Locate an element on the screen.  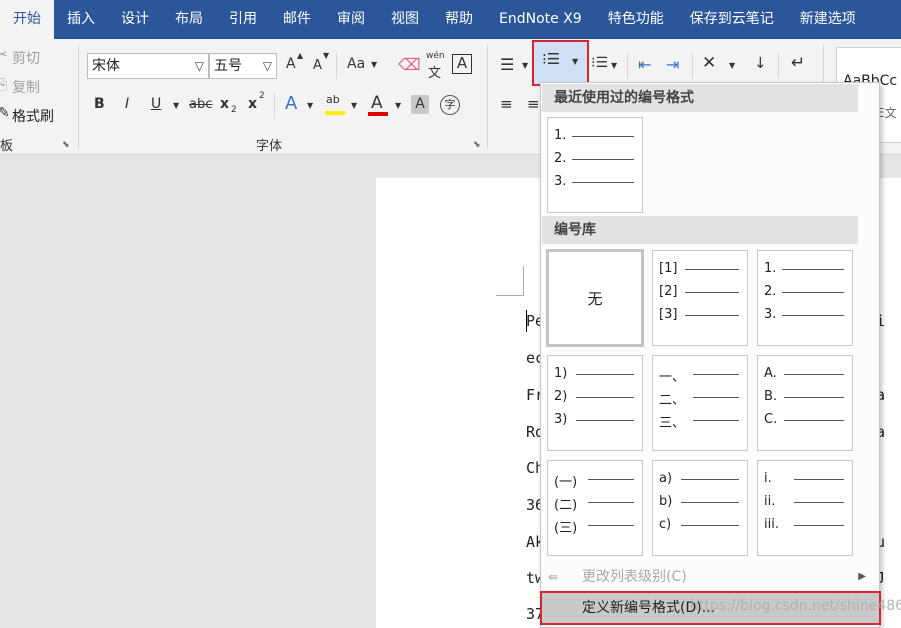
tab-endnote: EndNote X9 is located at coordinates (540, 19).